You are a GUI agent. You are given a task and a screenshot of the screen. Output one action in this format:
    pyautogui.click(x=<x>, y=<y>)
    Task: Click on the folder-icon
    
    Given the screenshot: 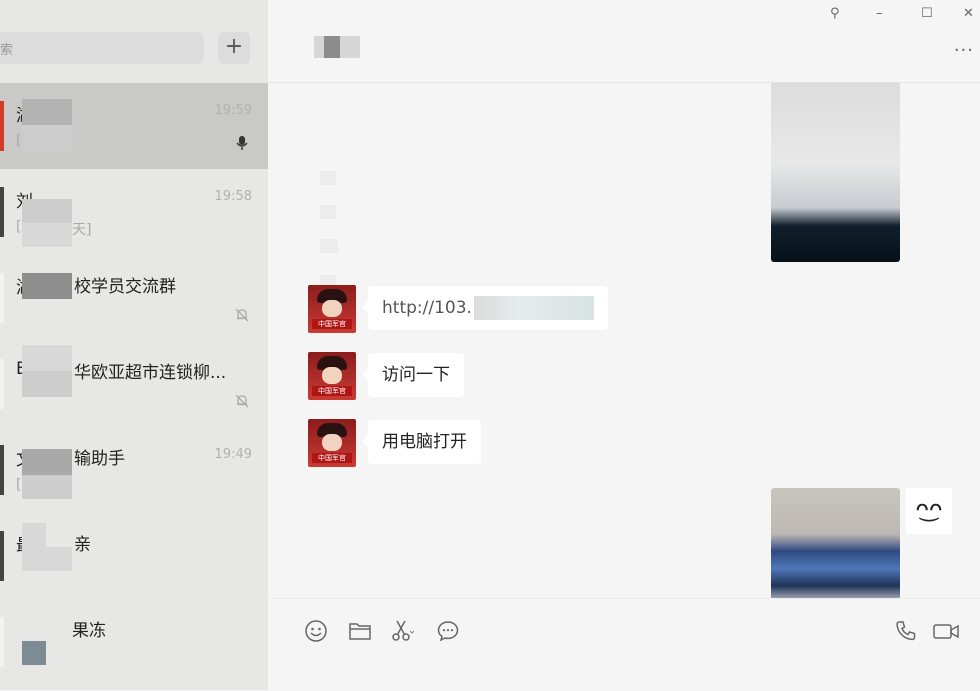 What is the action you would take?
    pyautogui.click(x=360, y=631)
    